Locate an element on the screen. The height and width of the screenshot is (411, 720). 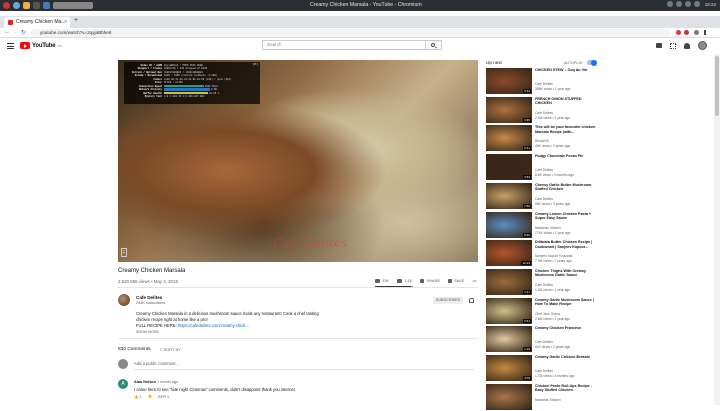
video-thumbnail: 12:23 is located at coordinates (509, 253).